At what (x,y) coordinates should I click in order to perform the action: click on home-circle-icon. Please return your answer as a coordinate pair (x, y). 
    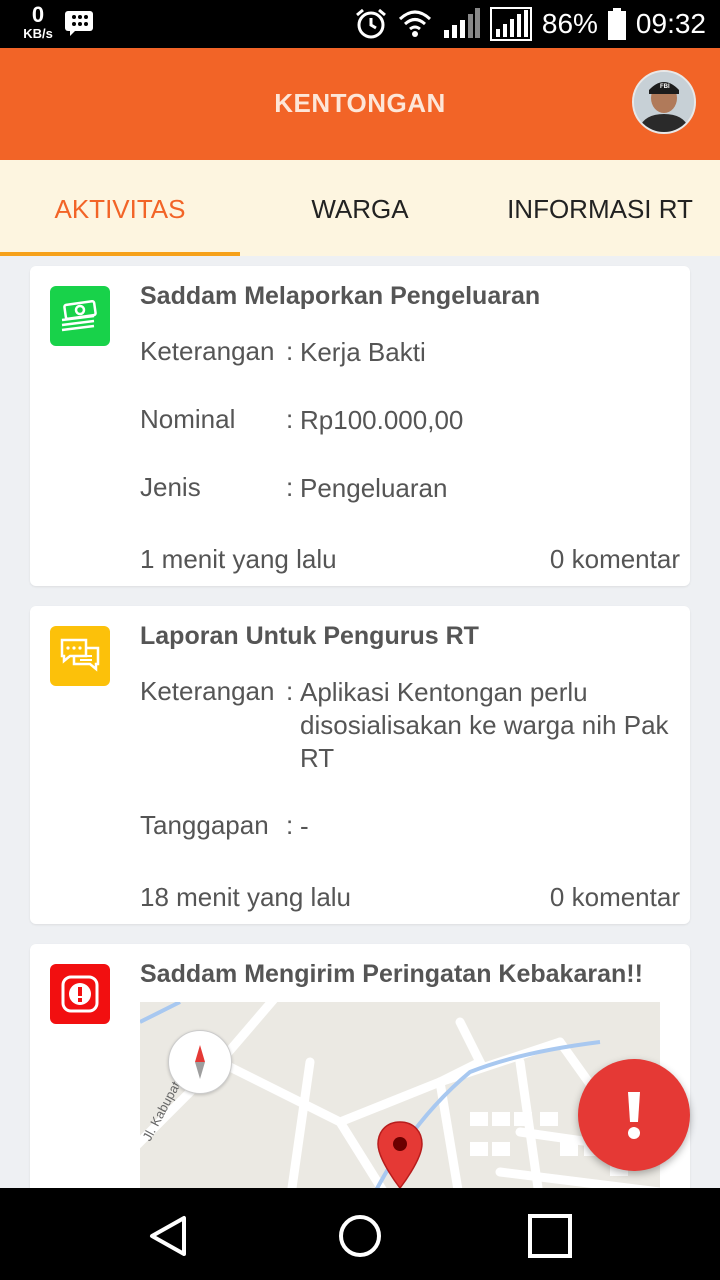
    Looking at the image, I should click on (360, 1236).